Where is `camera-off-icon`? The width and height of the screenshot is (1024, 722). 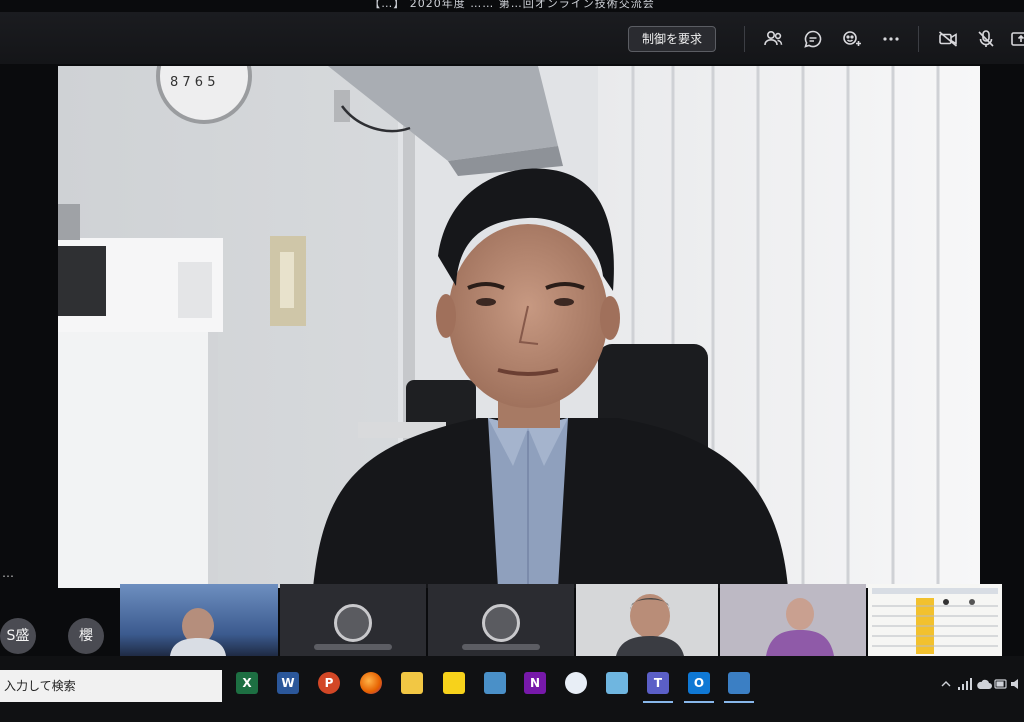
camera-off-icon is located at coordinates (948, 39).